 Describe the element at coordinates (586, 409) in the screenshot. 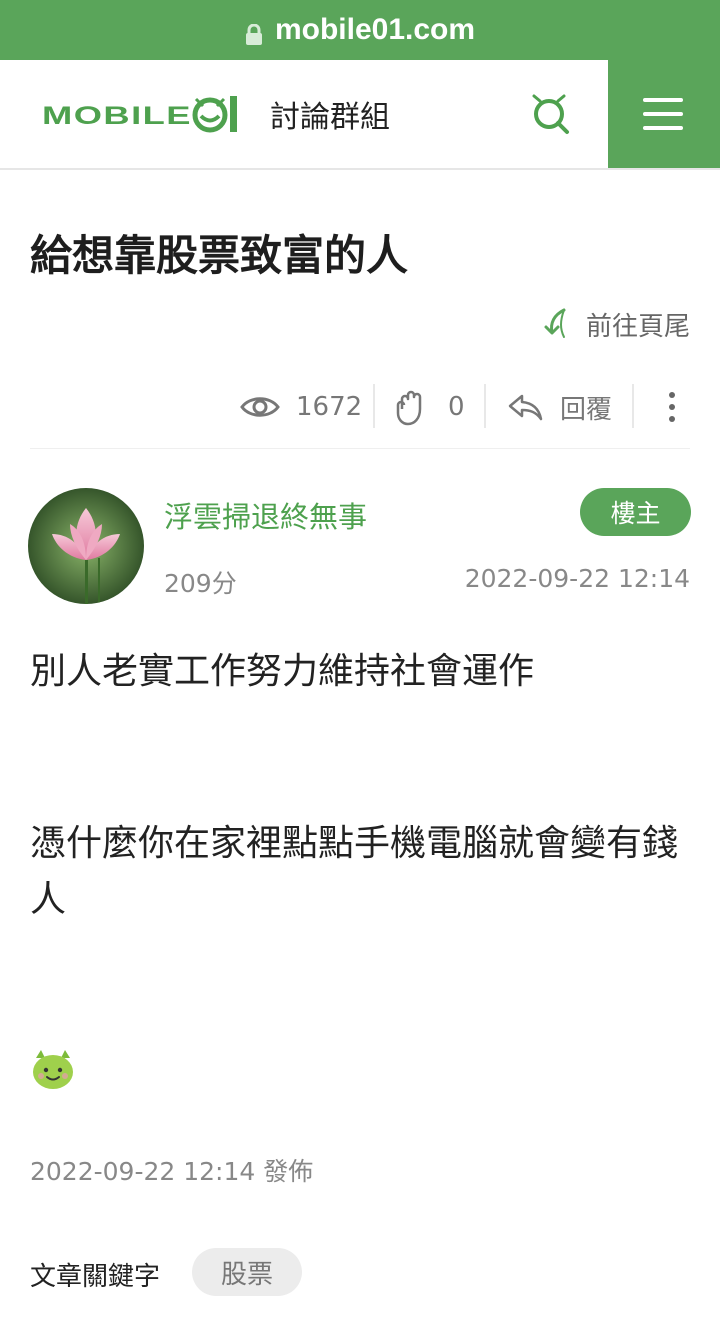

I see `reply-label: 回覆` at that location.